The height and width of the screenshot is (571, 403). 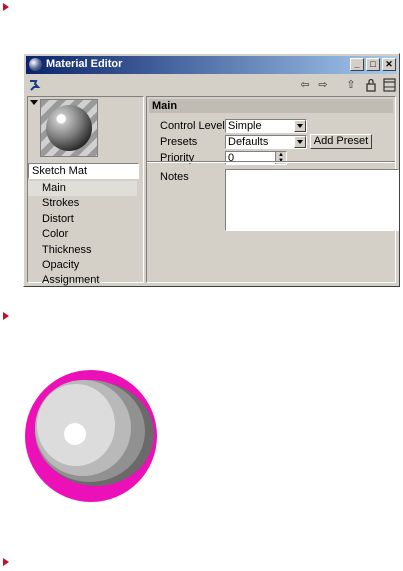 I want to click on notes-textarea, so click(x=312, y=200).